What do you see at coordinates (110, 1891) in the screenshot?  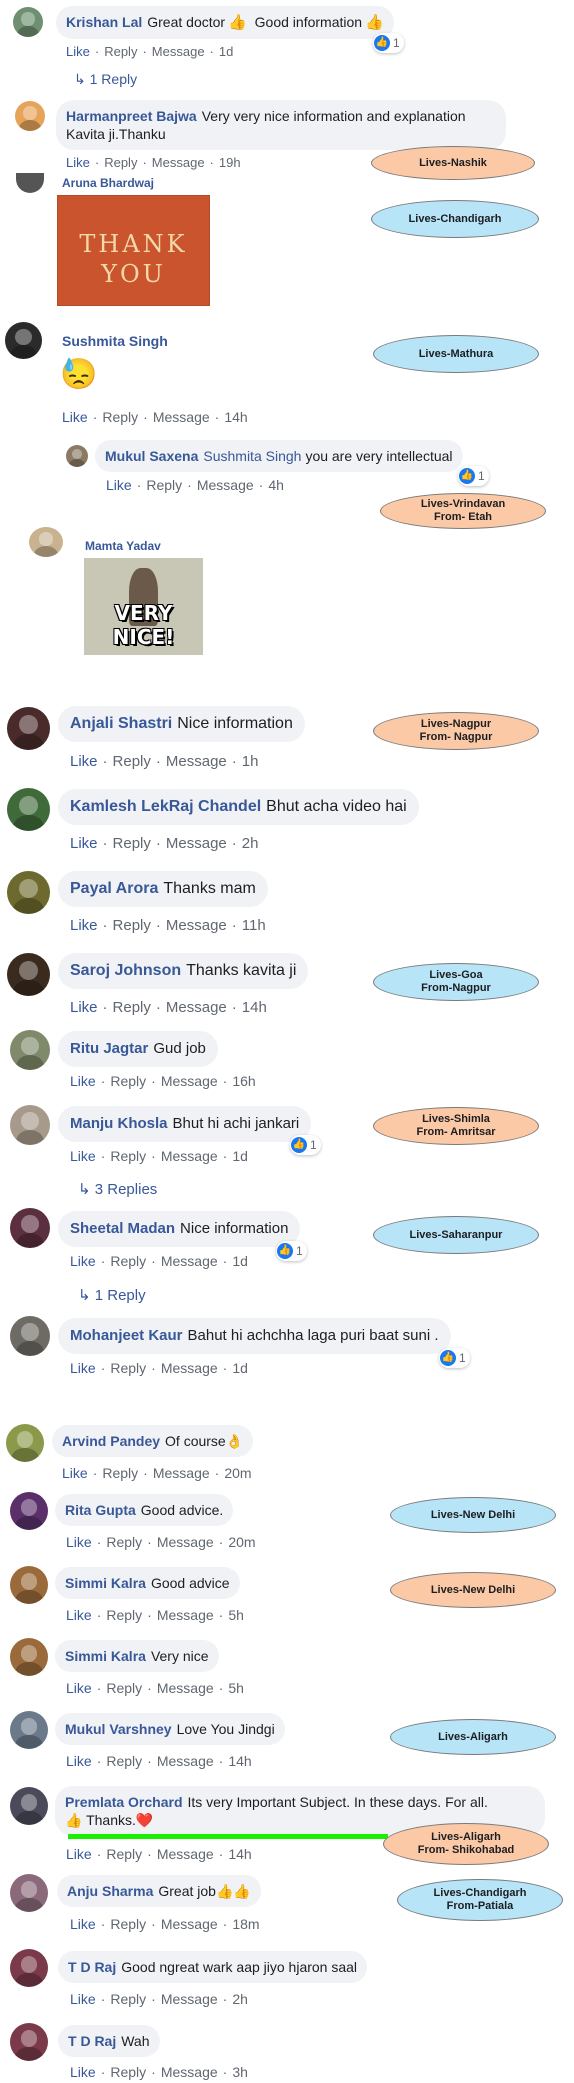 I see `commenter-name: Anju Sharma` at bounding box center [110, 1891].